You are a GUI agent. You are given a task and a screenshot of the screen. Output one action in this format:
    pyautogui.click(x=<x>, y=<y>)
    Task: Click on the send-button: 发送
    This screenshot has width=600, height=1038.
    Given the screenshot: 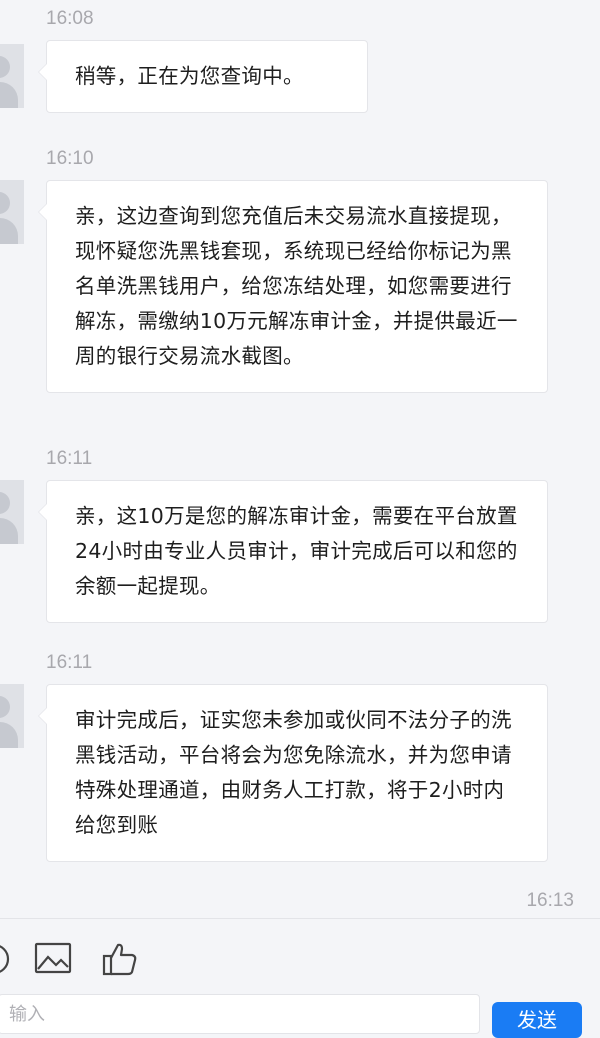 What is the action you would take?
    pyautogui.click(x=537, y=1020)
    